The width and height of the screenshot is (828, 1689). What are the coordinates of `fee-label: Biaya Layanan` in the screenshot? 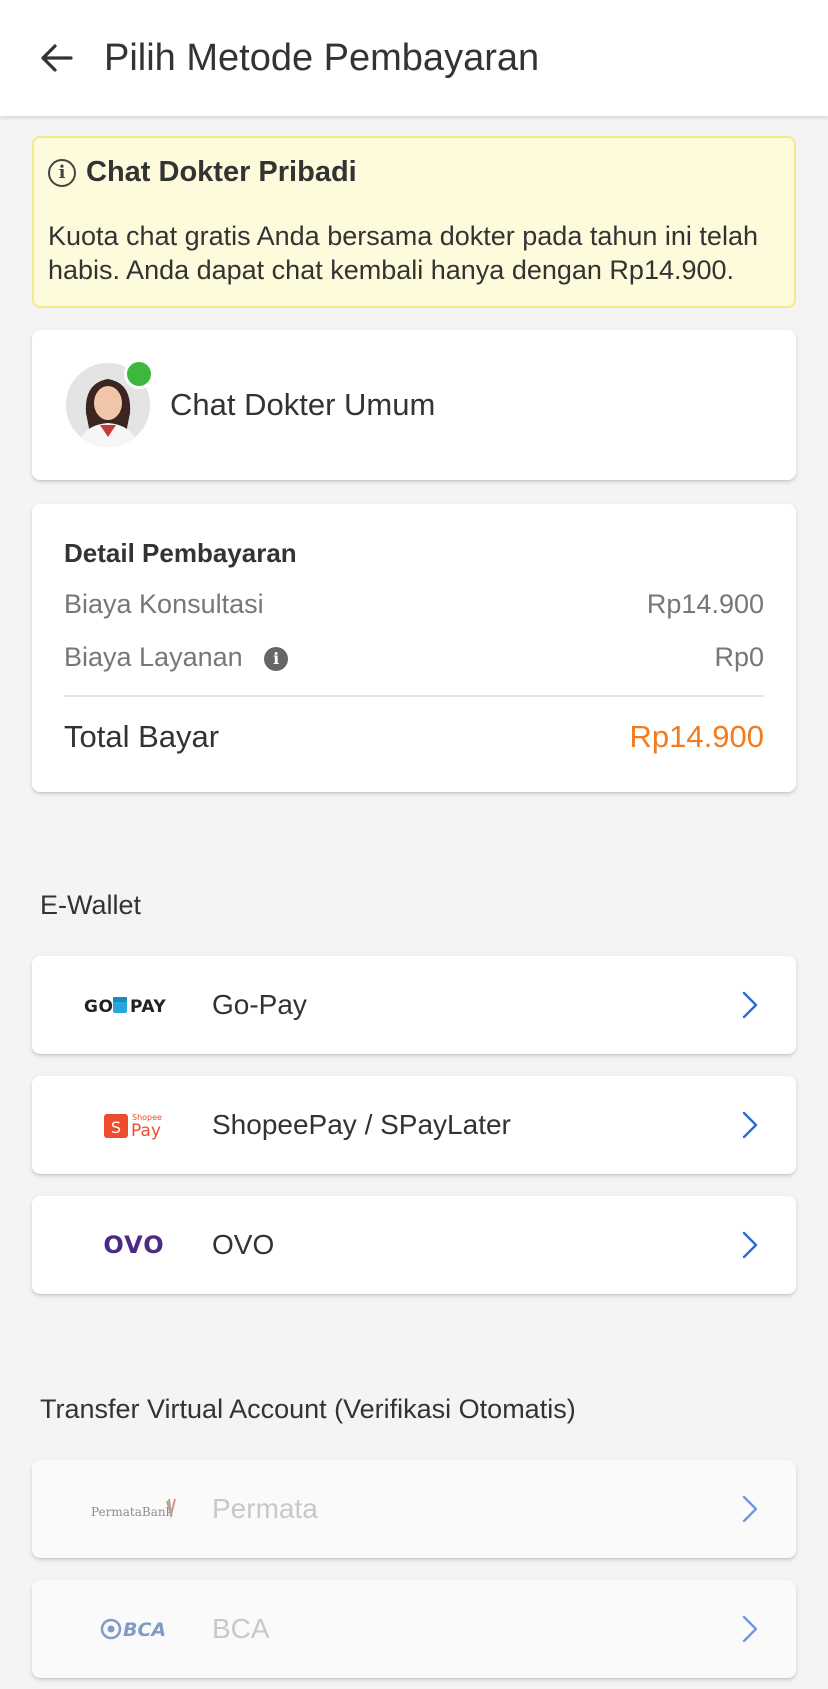 It's located at (153, 657).